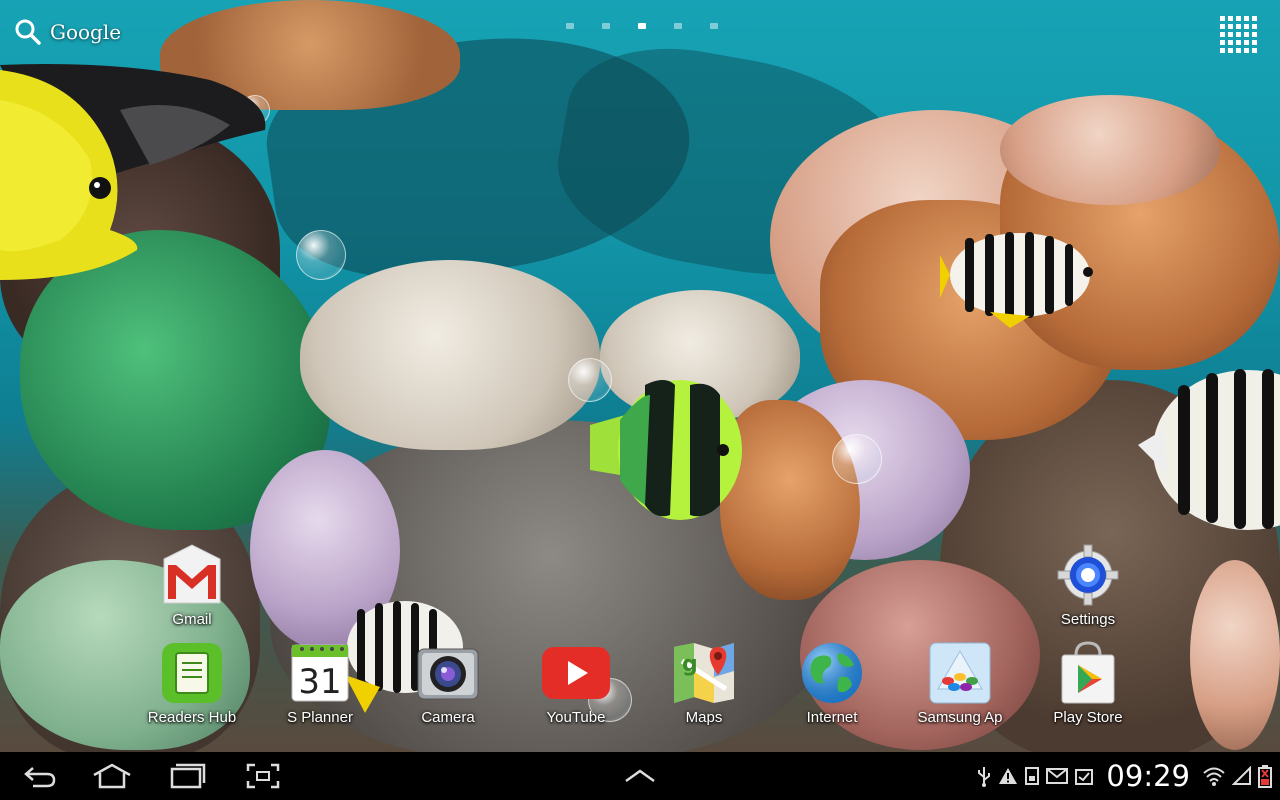  What do you see at coordinates (704, 673) in the screenshot?
I see `maps-icon: g` at bounding box center [704, 673].